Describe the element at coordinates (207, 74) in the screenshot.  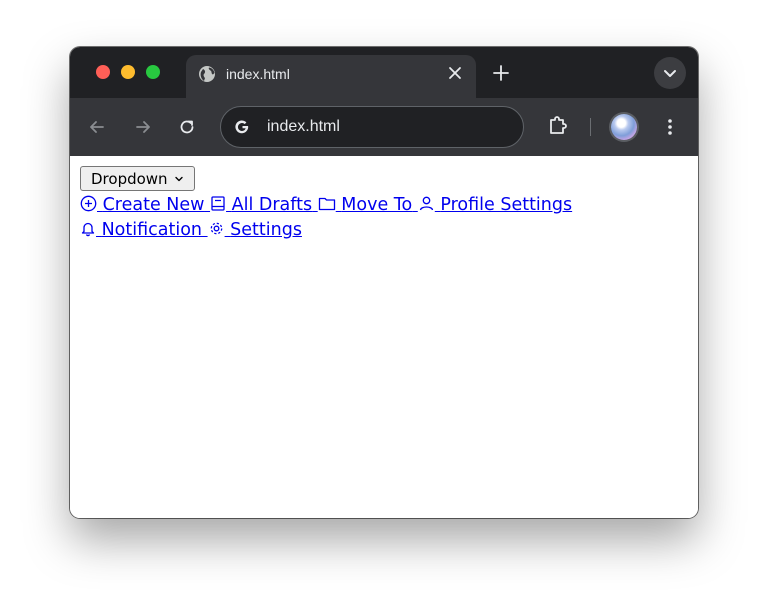
I see `globe-icon` at that location.